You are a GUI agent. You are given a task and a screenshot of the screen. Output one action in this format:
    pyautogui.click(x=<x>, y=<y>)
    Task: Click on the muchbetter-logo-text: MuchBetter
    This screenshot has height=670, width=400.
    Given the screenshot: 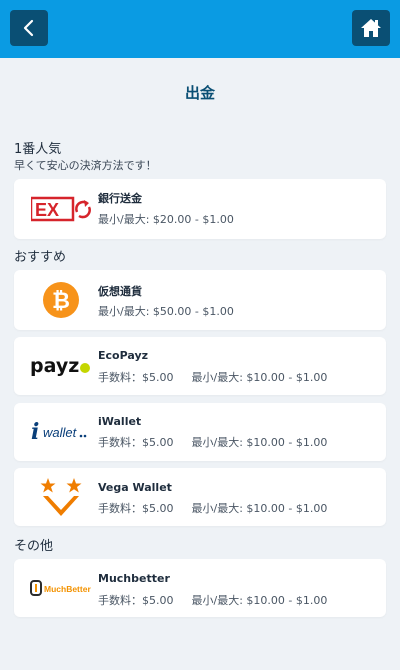 What is the action you would take?
    pyautogui.click(x=67, y=589)
    